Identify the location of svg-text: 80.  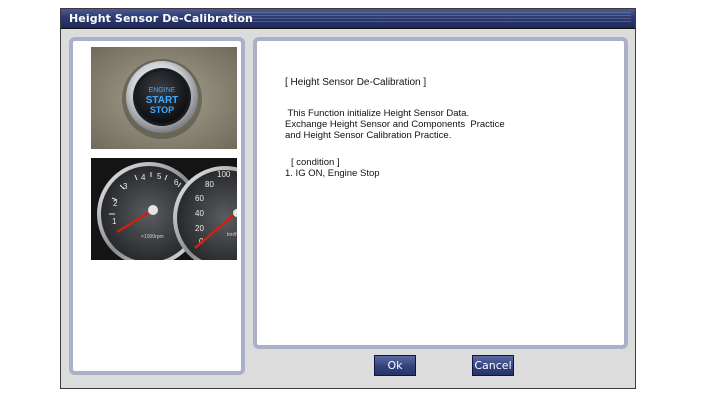
(209, 184).